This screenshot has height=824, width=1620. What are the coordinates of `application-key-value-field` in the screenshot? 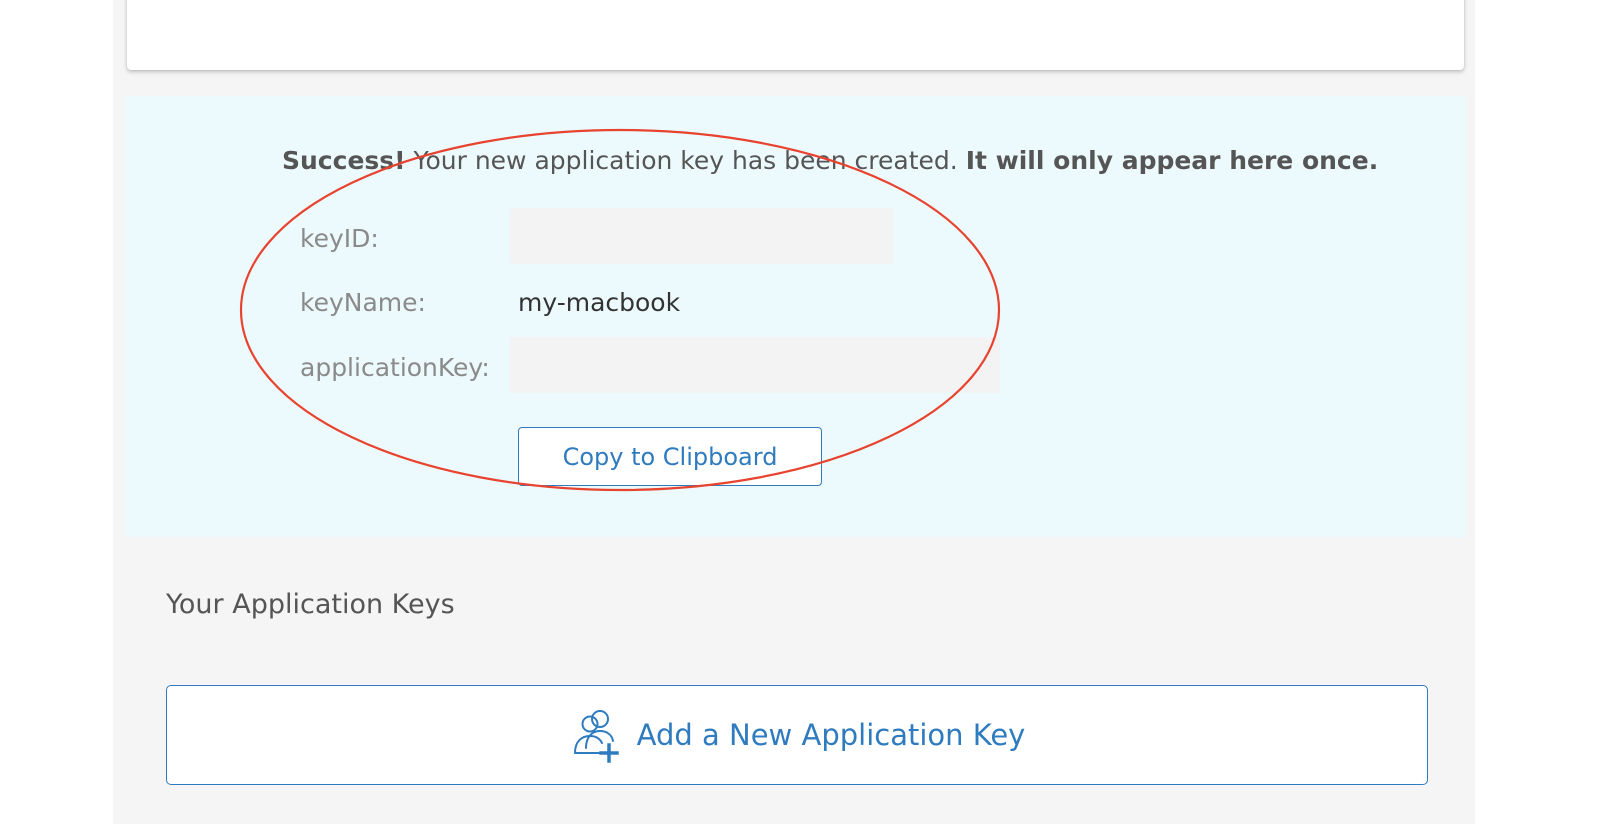 It's located at (755, 365).